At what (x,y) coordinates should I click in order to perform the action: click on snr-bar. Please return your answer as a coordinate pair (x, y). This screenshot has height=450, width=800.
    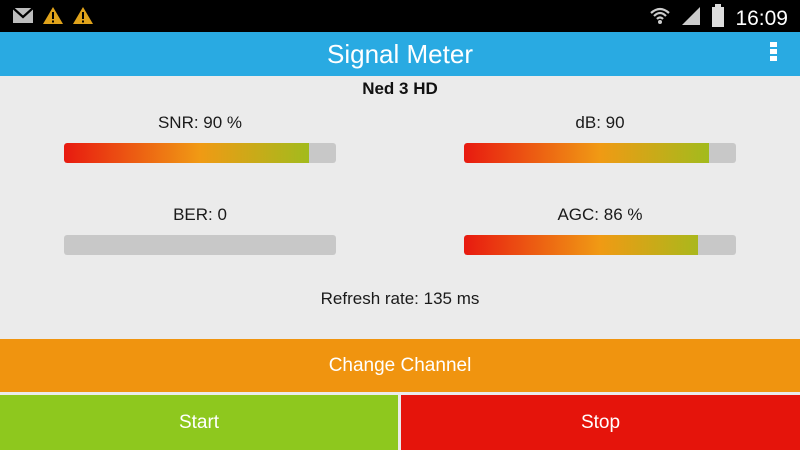
    Looking at the image, I should click on (200, 153).